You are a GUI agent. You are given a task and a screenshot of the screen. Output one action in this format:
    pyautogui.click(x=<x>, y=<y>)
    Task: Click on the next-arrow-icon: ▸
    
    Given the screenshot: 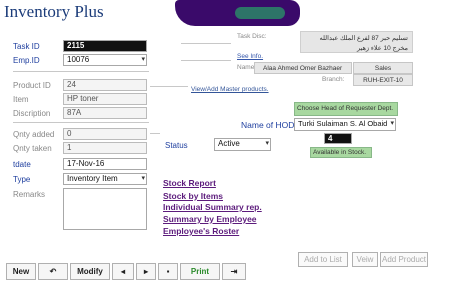 What is the action you would take?
    pyautogui.click(x=145, y=271)
    